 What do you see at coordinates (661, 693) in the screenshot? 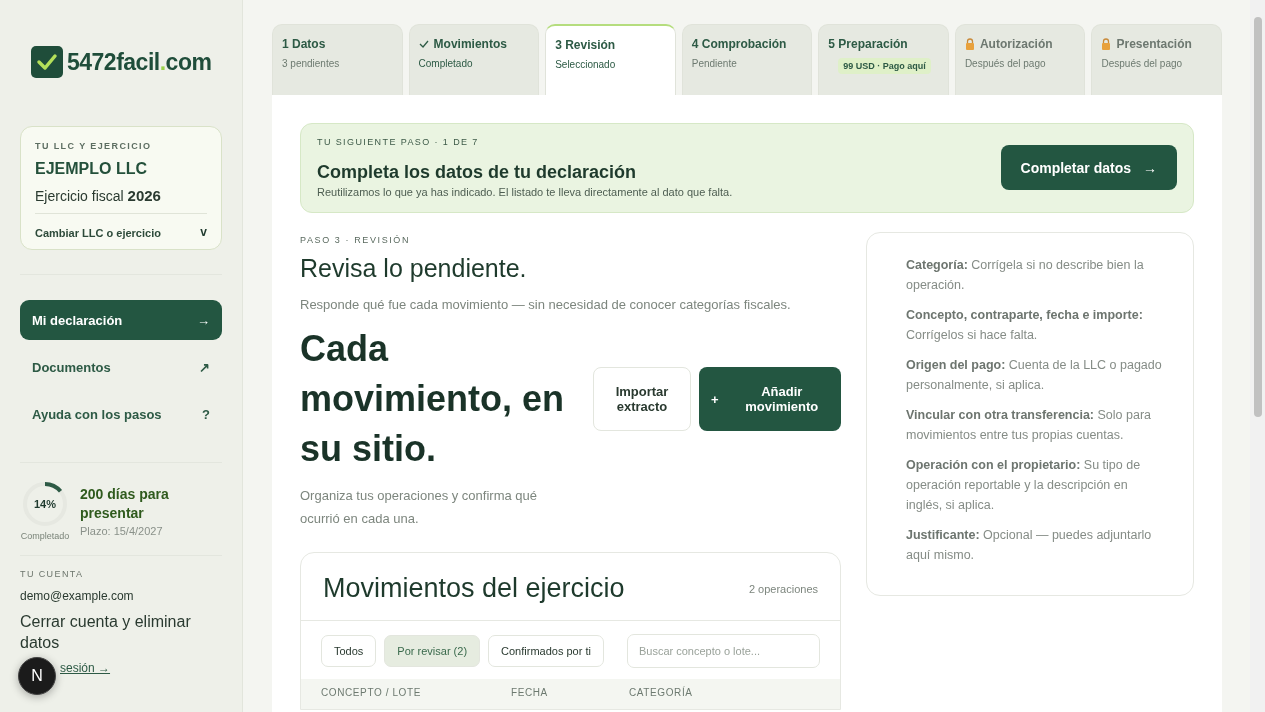
I see `column-header: CATEGORÍA` at bounding box center [661, 693].